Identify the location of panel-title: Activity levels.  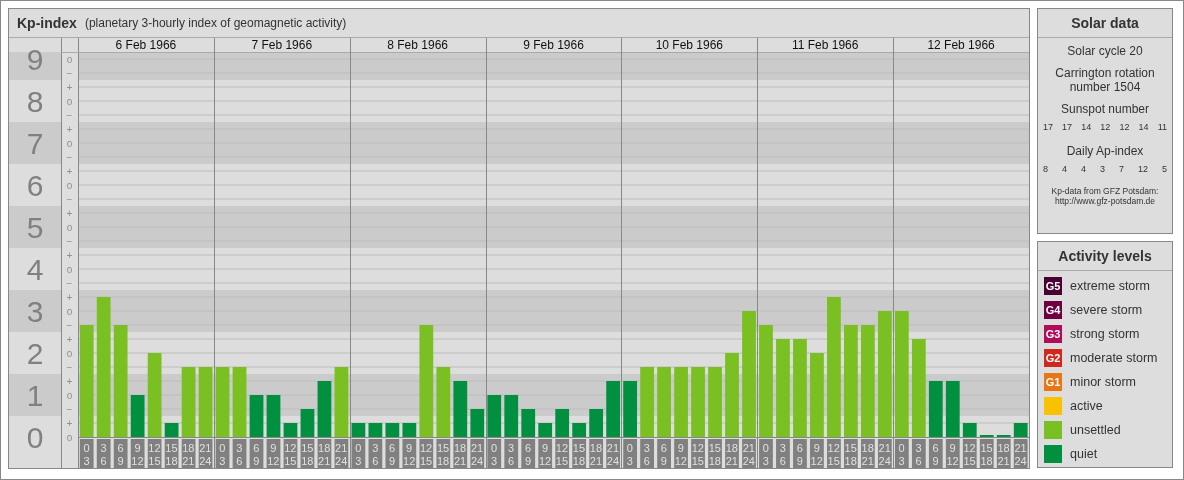
(1105, 256).